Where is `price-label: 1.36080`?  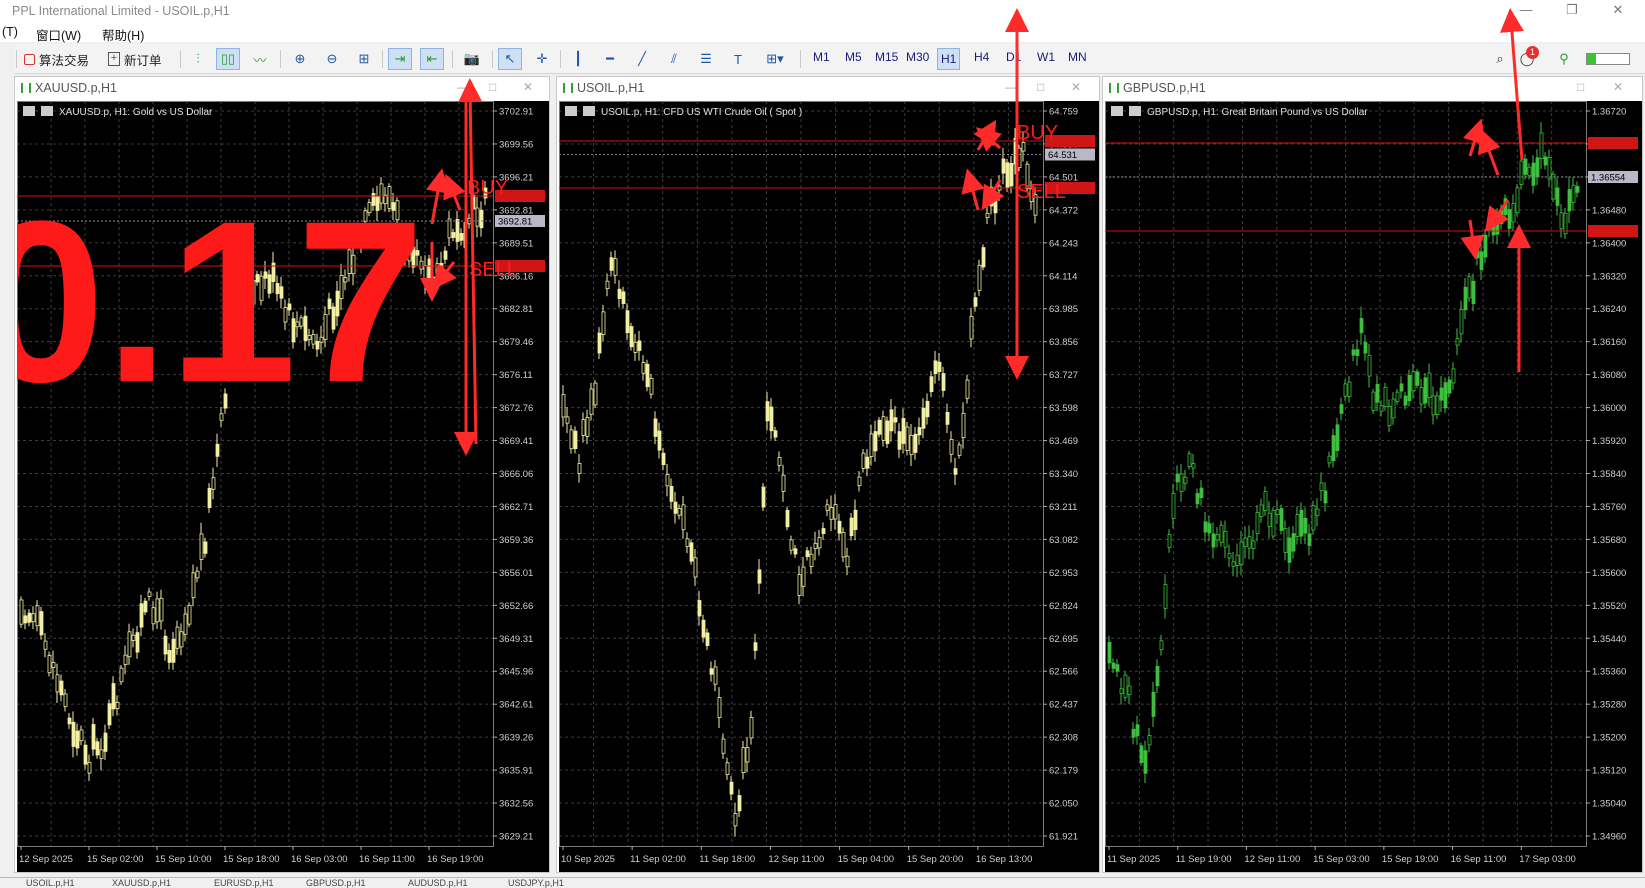 price-label: 1.36080 is located at coordinates (1609, 375).